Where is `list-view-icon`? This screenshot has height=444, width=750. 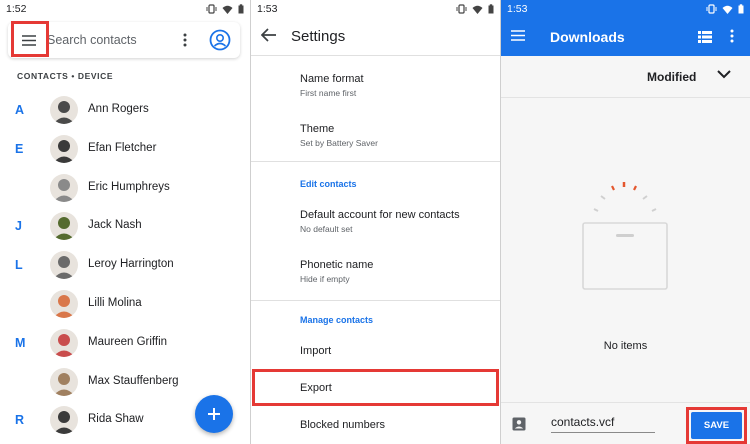
list-view-icon is located at coordinates (705, 37).